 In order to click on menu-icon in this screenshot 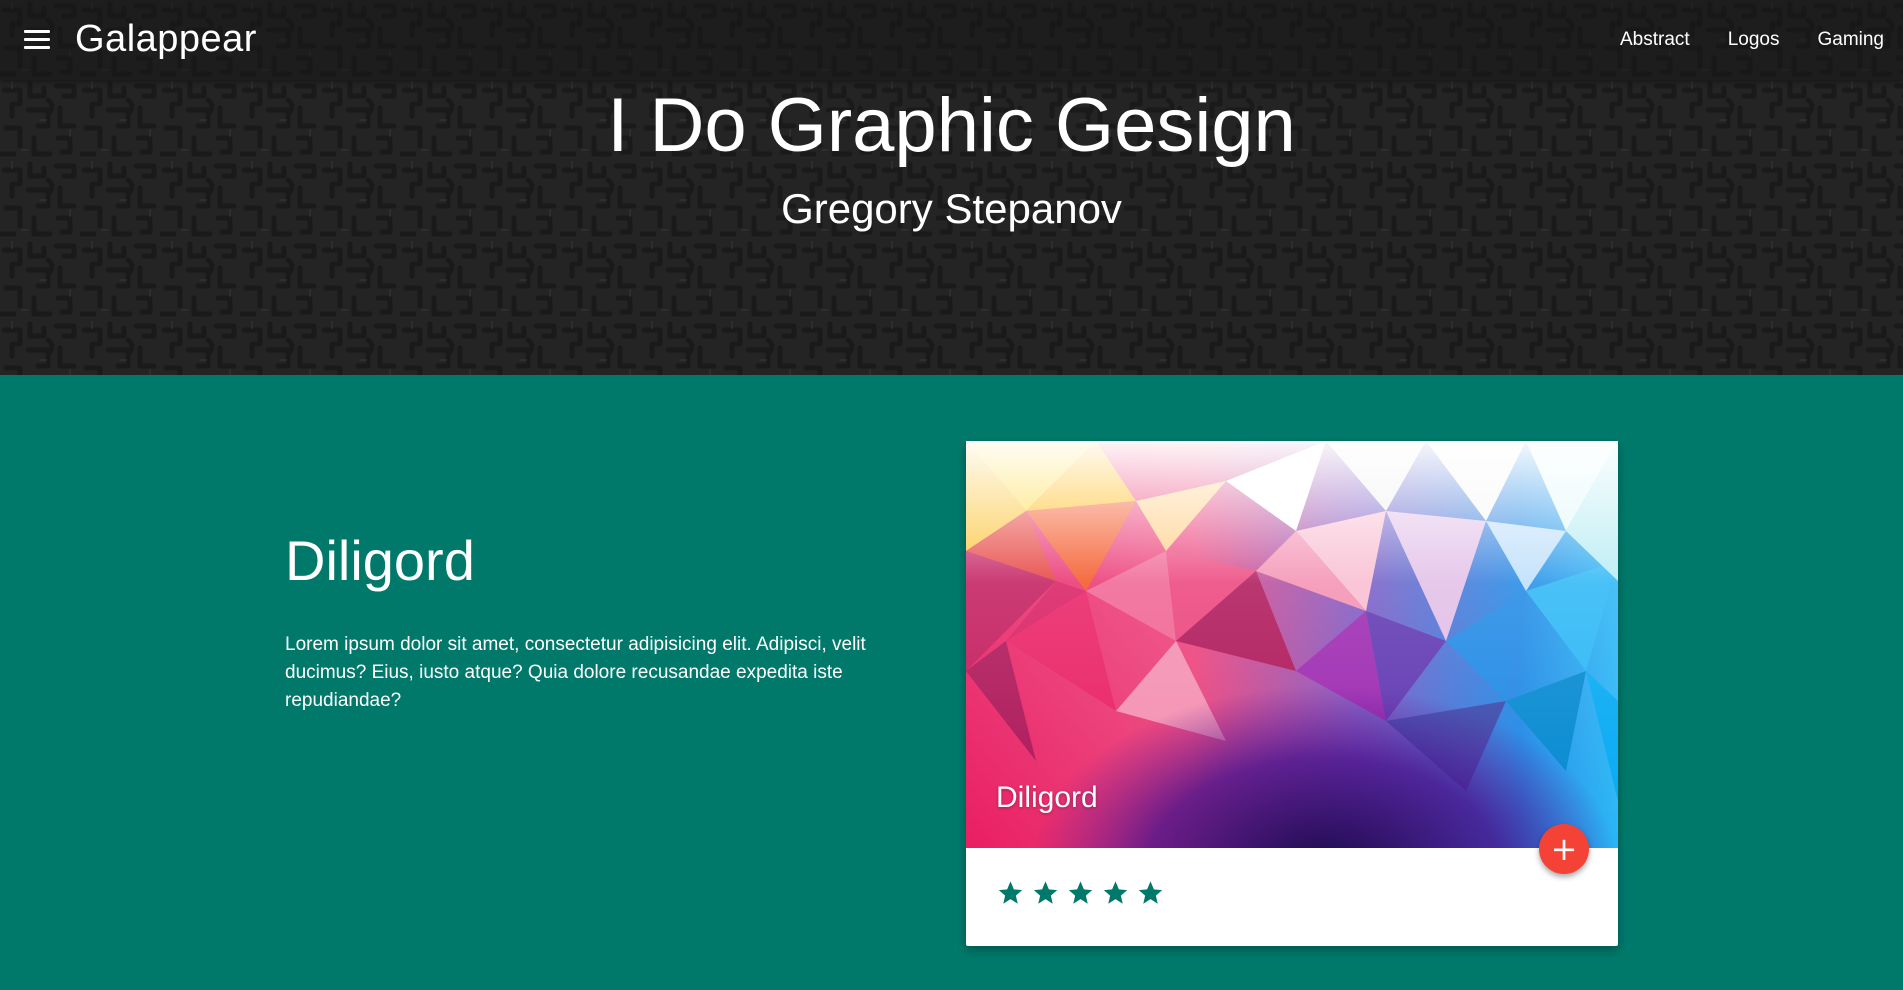, I will do `click(37, 40)`.